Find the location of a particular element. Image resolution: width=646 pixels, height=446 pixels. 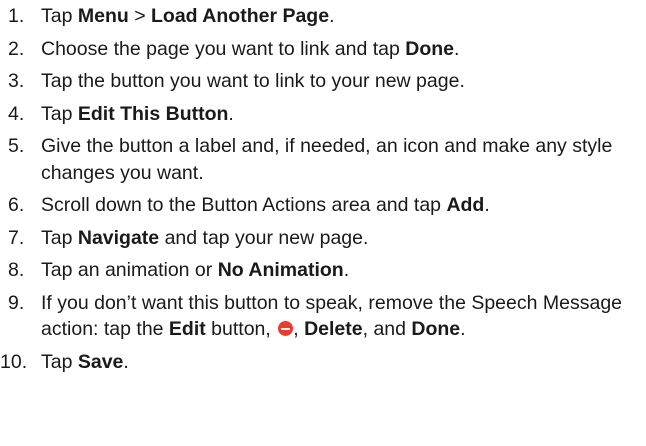

navigate-term: Navigate is located at coordinates (118, 237).